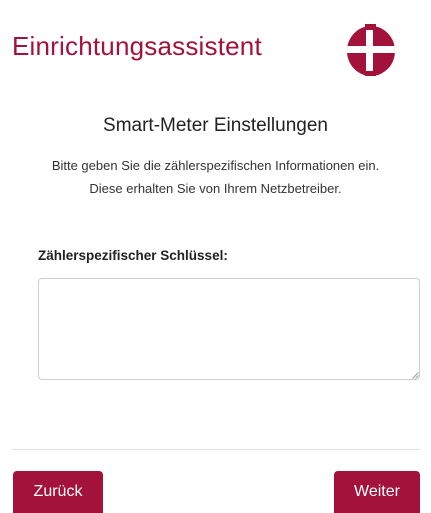 The height and width of the screenshot is (513, 431). I want to click on resize-handle-icon, so click(415, 375).